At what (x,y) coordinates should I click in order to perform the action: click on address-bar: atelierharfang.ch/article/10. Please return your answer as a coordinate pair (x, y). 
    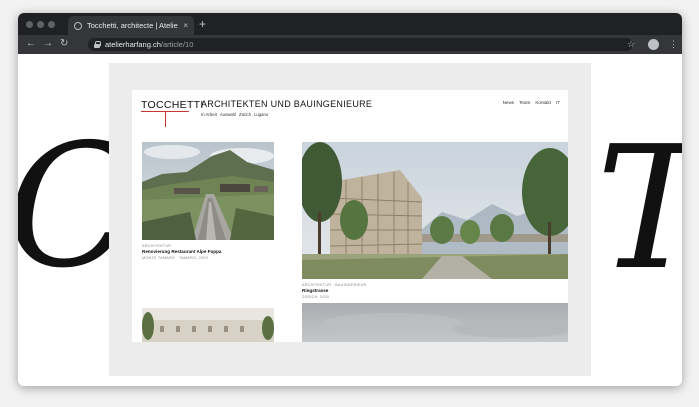
    Looking at the image, I should click on (360, 44).